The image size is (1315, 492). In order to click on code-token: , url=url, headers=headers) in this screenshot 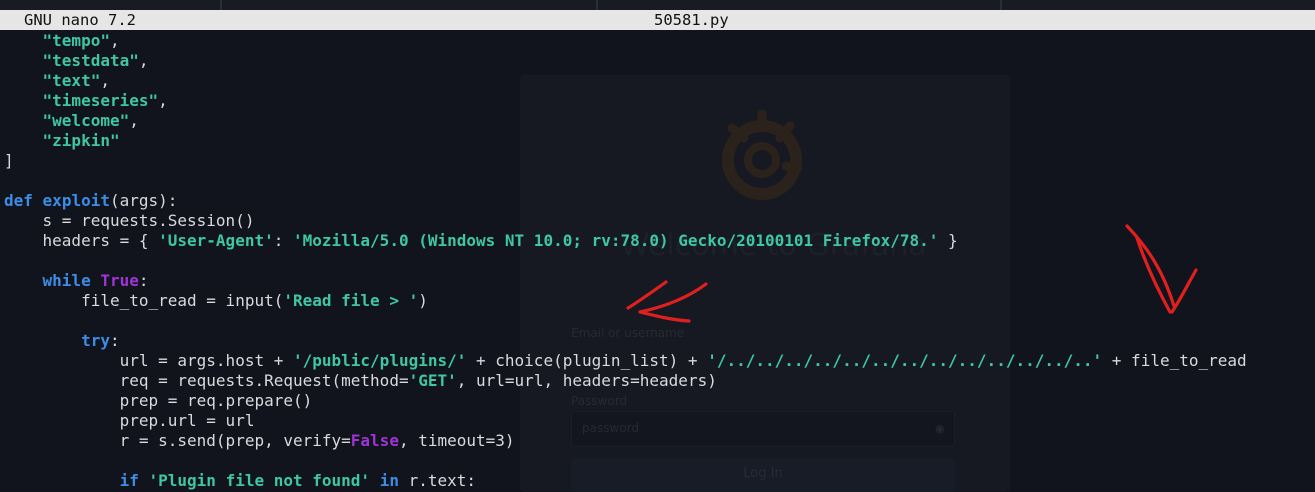, I will do `click(586, 380)`.